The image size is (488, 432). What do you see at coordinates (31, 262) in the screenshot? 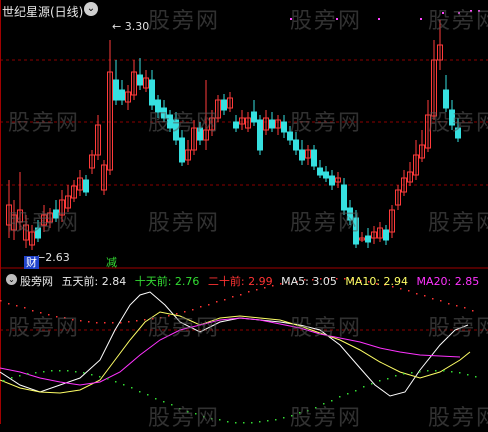
I see `badge-cai: 财` at bounding box center [31, 262].